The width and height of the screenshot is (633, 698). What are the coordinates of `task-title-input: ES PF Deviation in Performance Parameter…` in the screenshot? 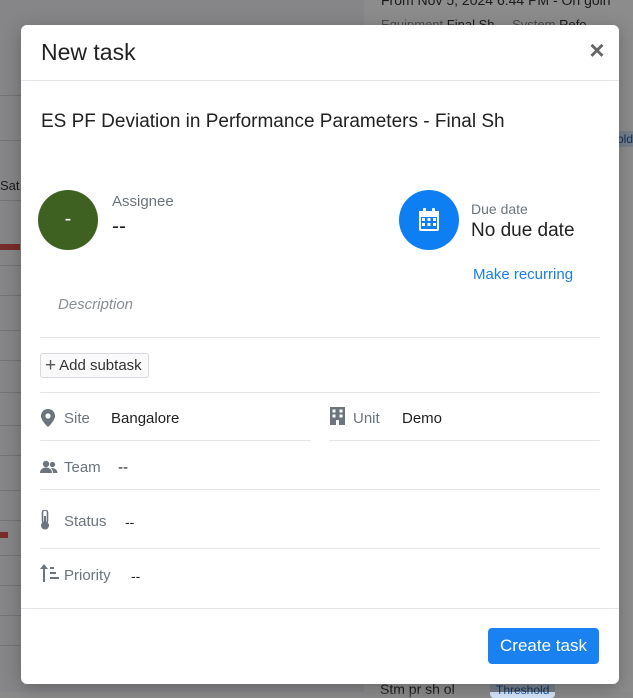 It's located at (273, 122).